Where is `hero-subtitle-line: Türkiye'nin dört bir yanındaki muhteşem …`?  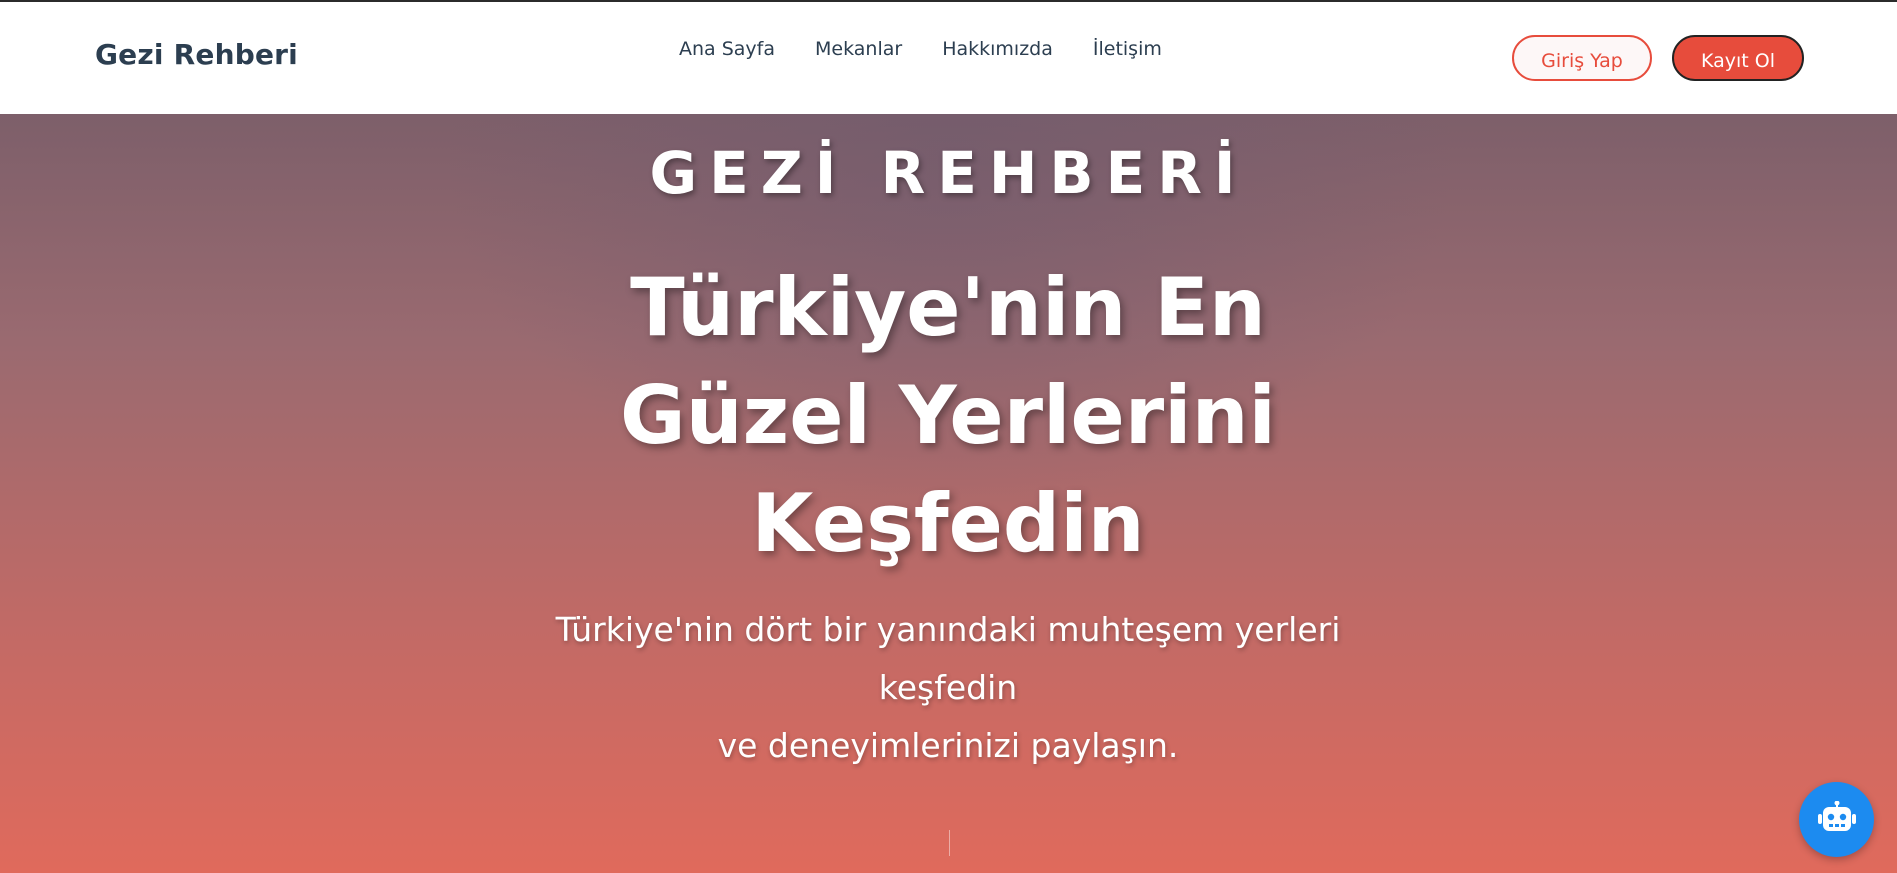
hero-subtitle-line: Türkiye'nin dört bir yanındaki muhteşem … is located at coordinates (948, 658).